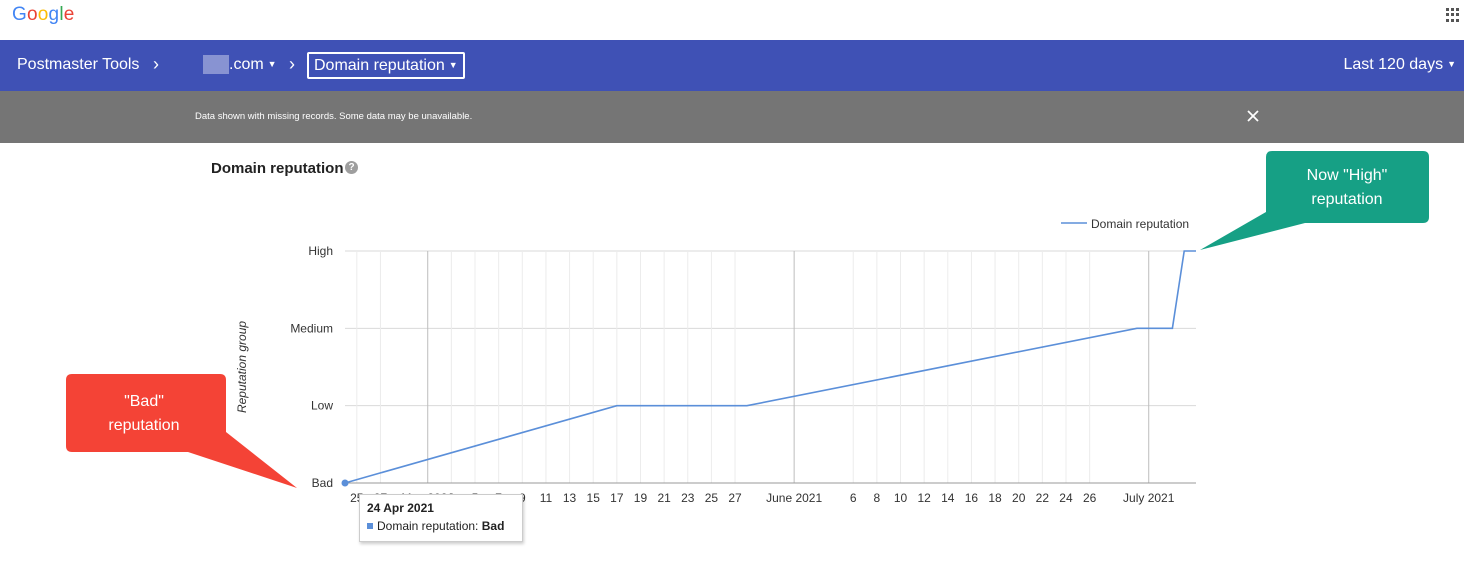 This screenshot has height=563, width=1464. I want to click on chart-tooltip: 24 Apr 2021 Domain reputation: Bad, so click(441, 518).